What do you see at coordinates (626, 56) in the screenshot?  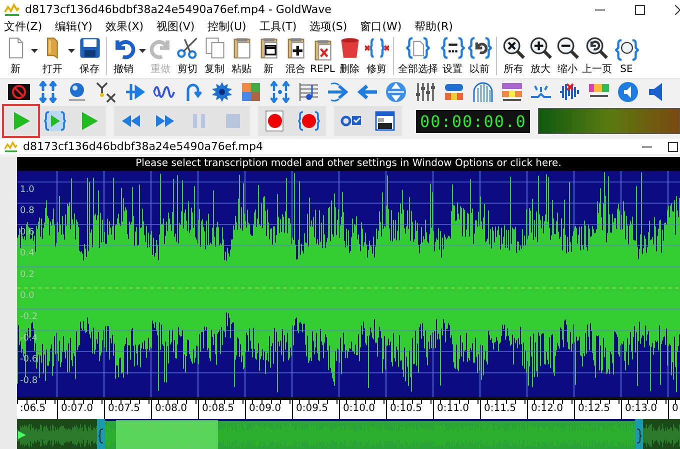 I see `toolbar-button: SE` at bounding box center [626, 56].